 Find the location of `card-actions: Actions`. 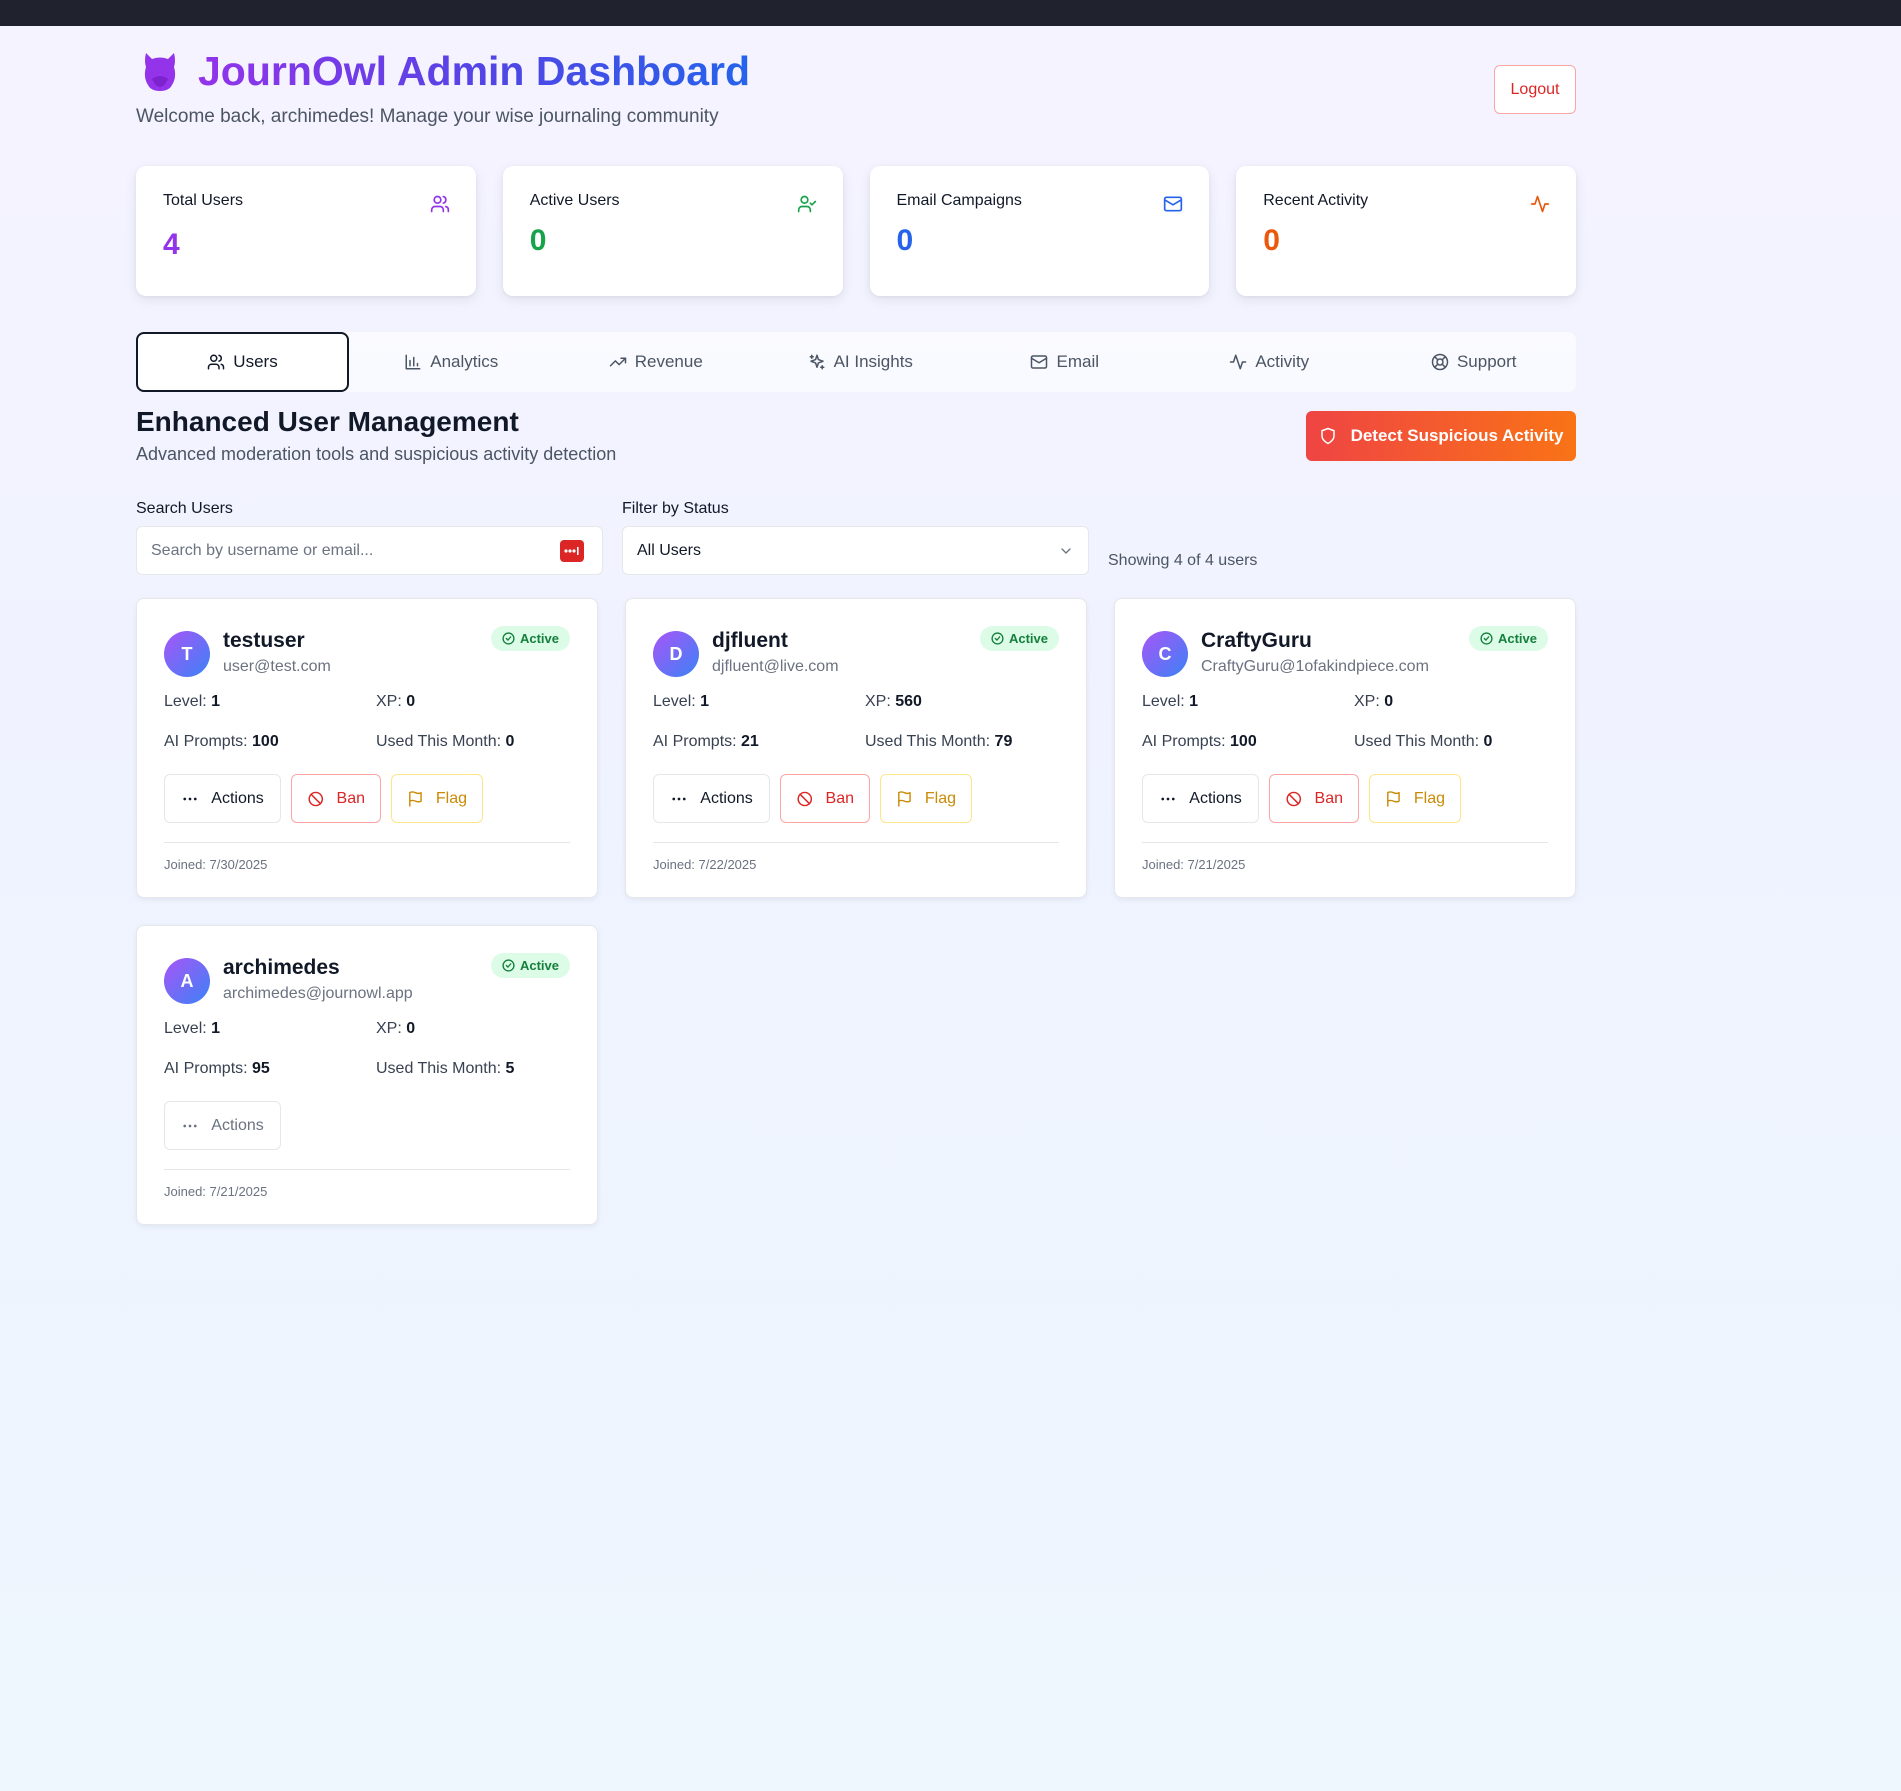

card-actions: Actions is located at coordinates (222, 1125).